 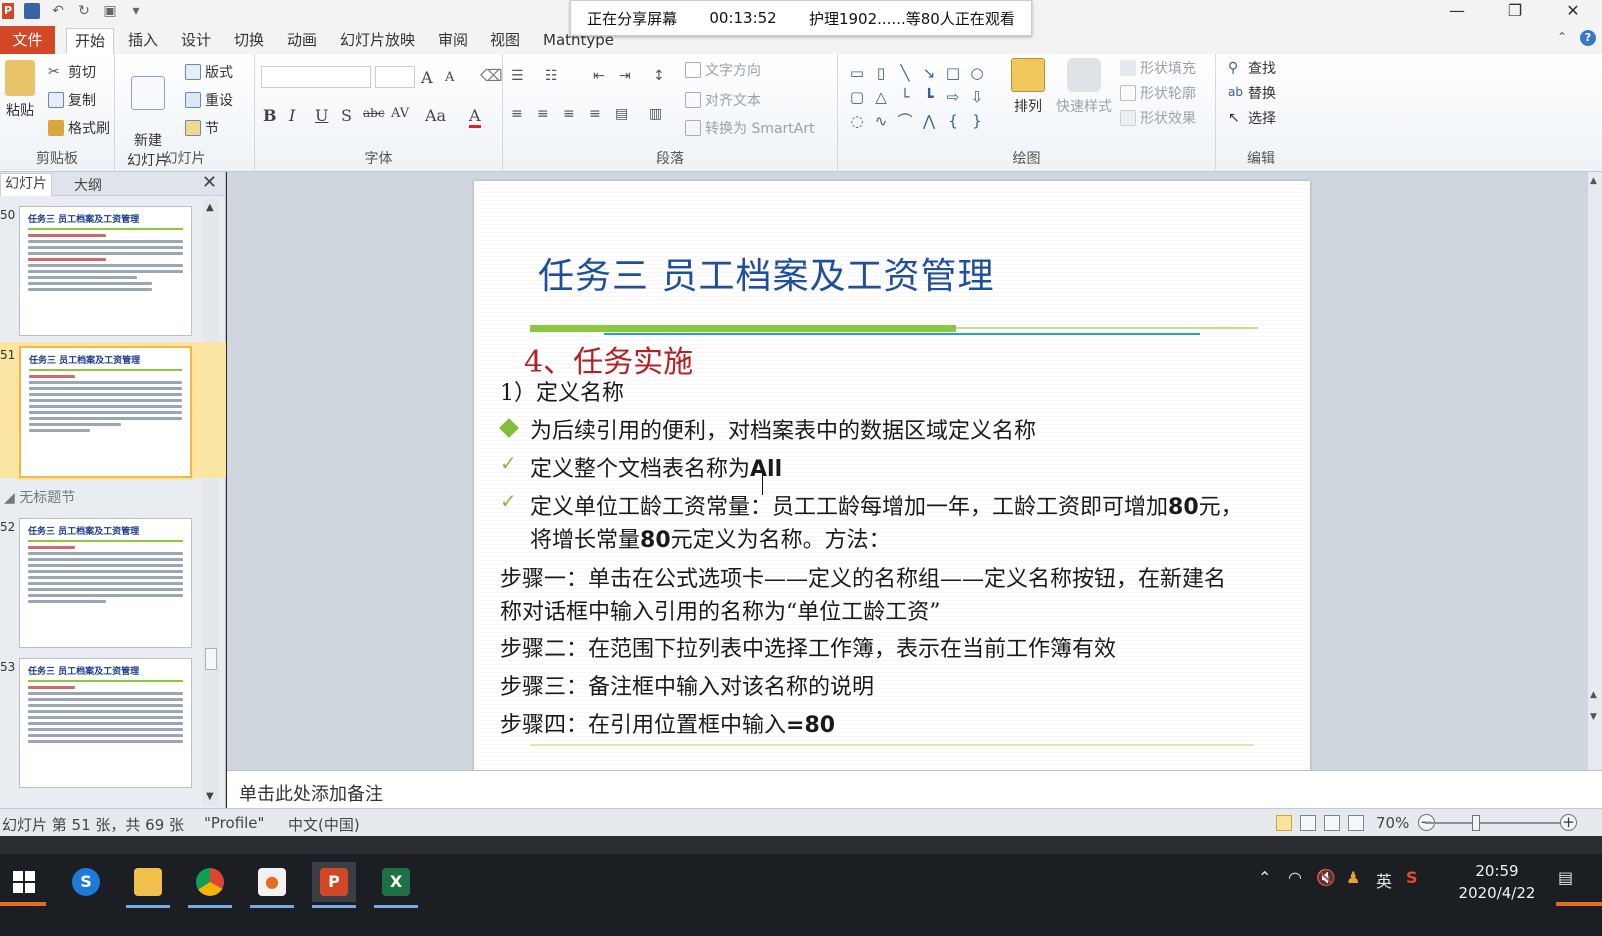 What do you see at coordinates (720, 610) in the screenshot?
I see `step-1-line2: 称对话框中输入引用的名称为“单位工龄工资”` at bounding box center [720, 610].